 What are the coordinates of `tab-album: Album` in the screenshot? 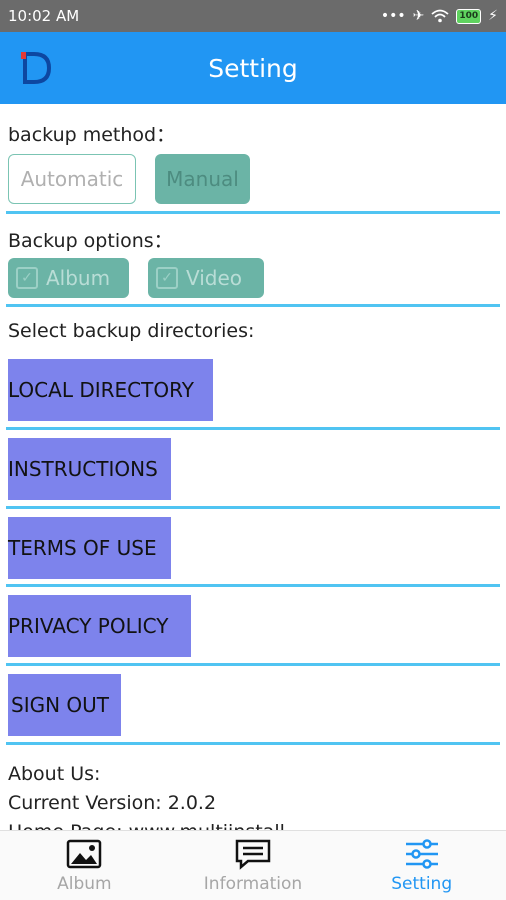 It's located at (84, 865).